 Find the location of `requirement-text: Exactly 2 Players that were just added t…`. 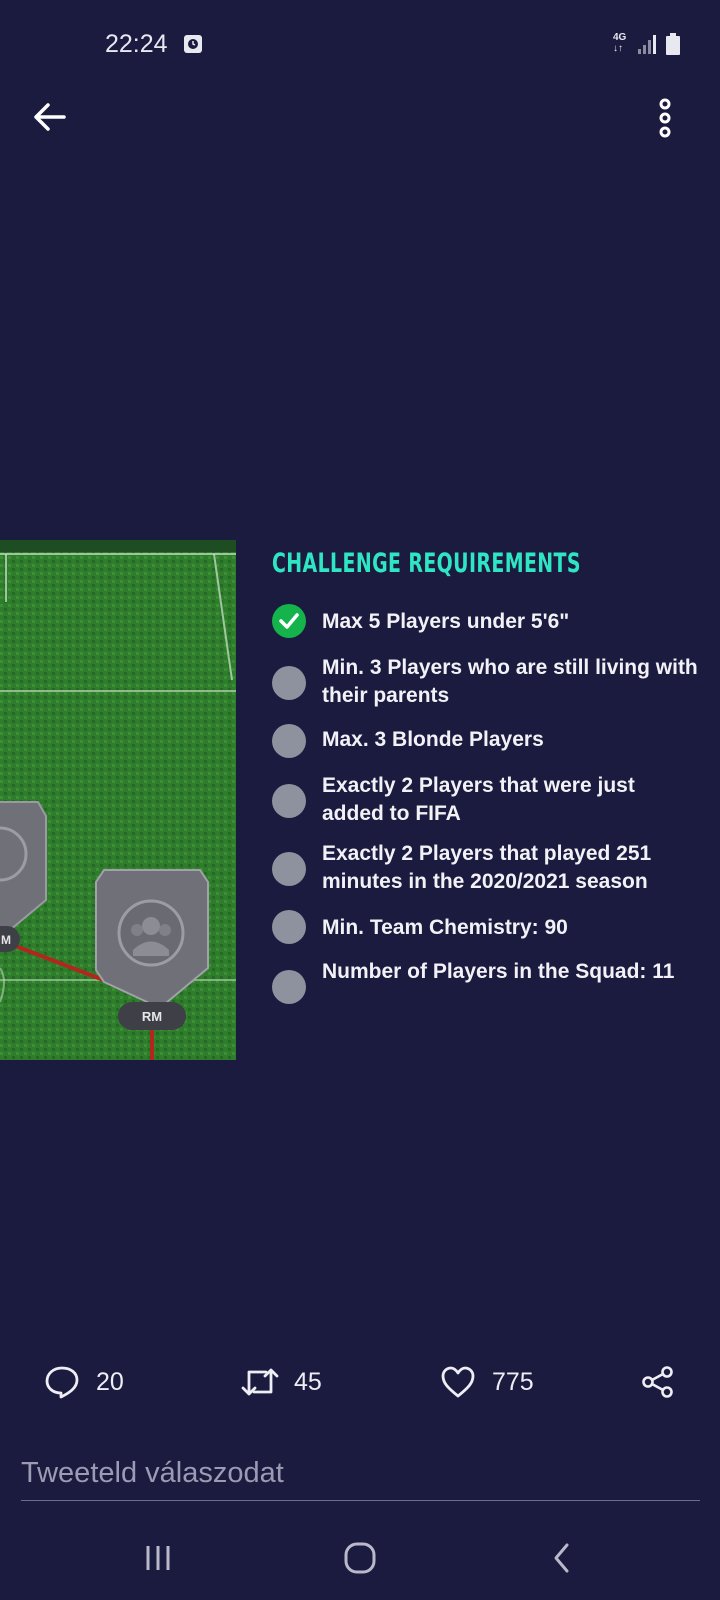

requirement-text: Exactly 2 Players that were just added t… is located at coordinates (478, 799).